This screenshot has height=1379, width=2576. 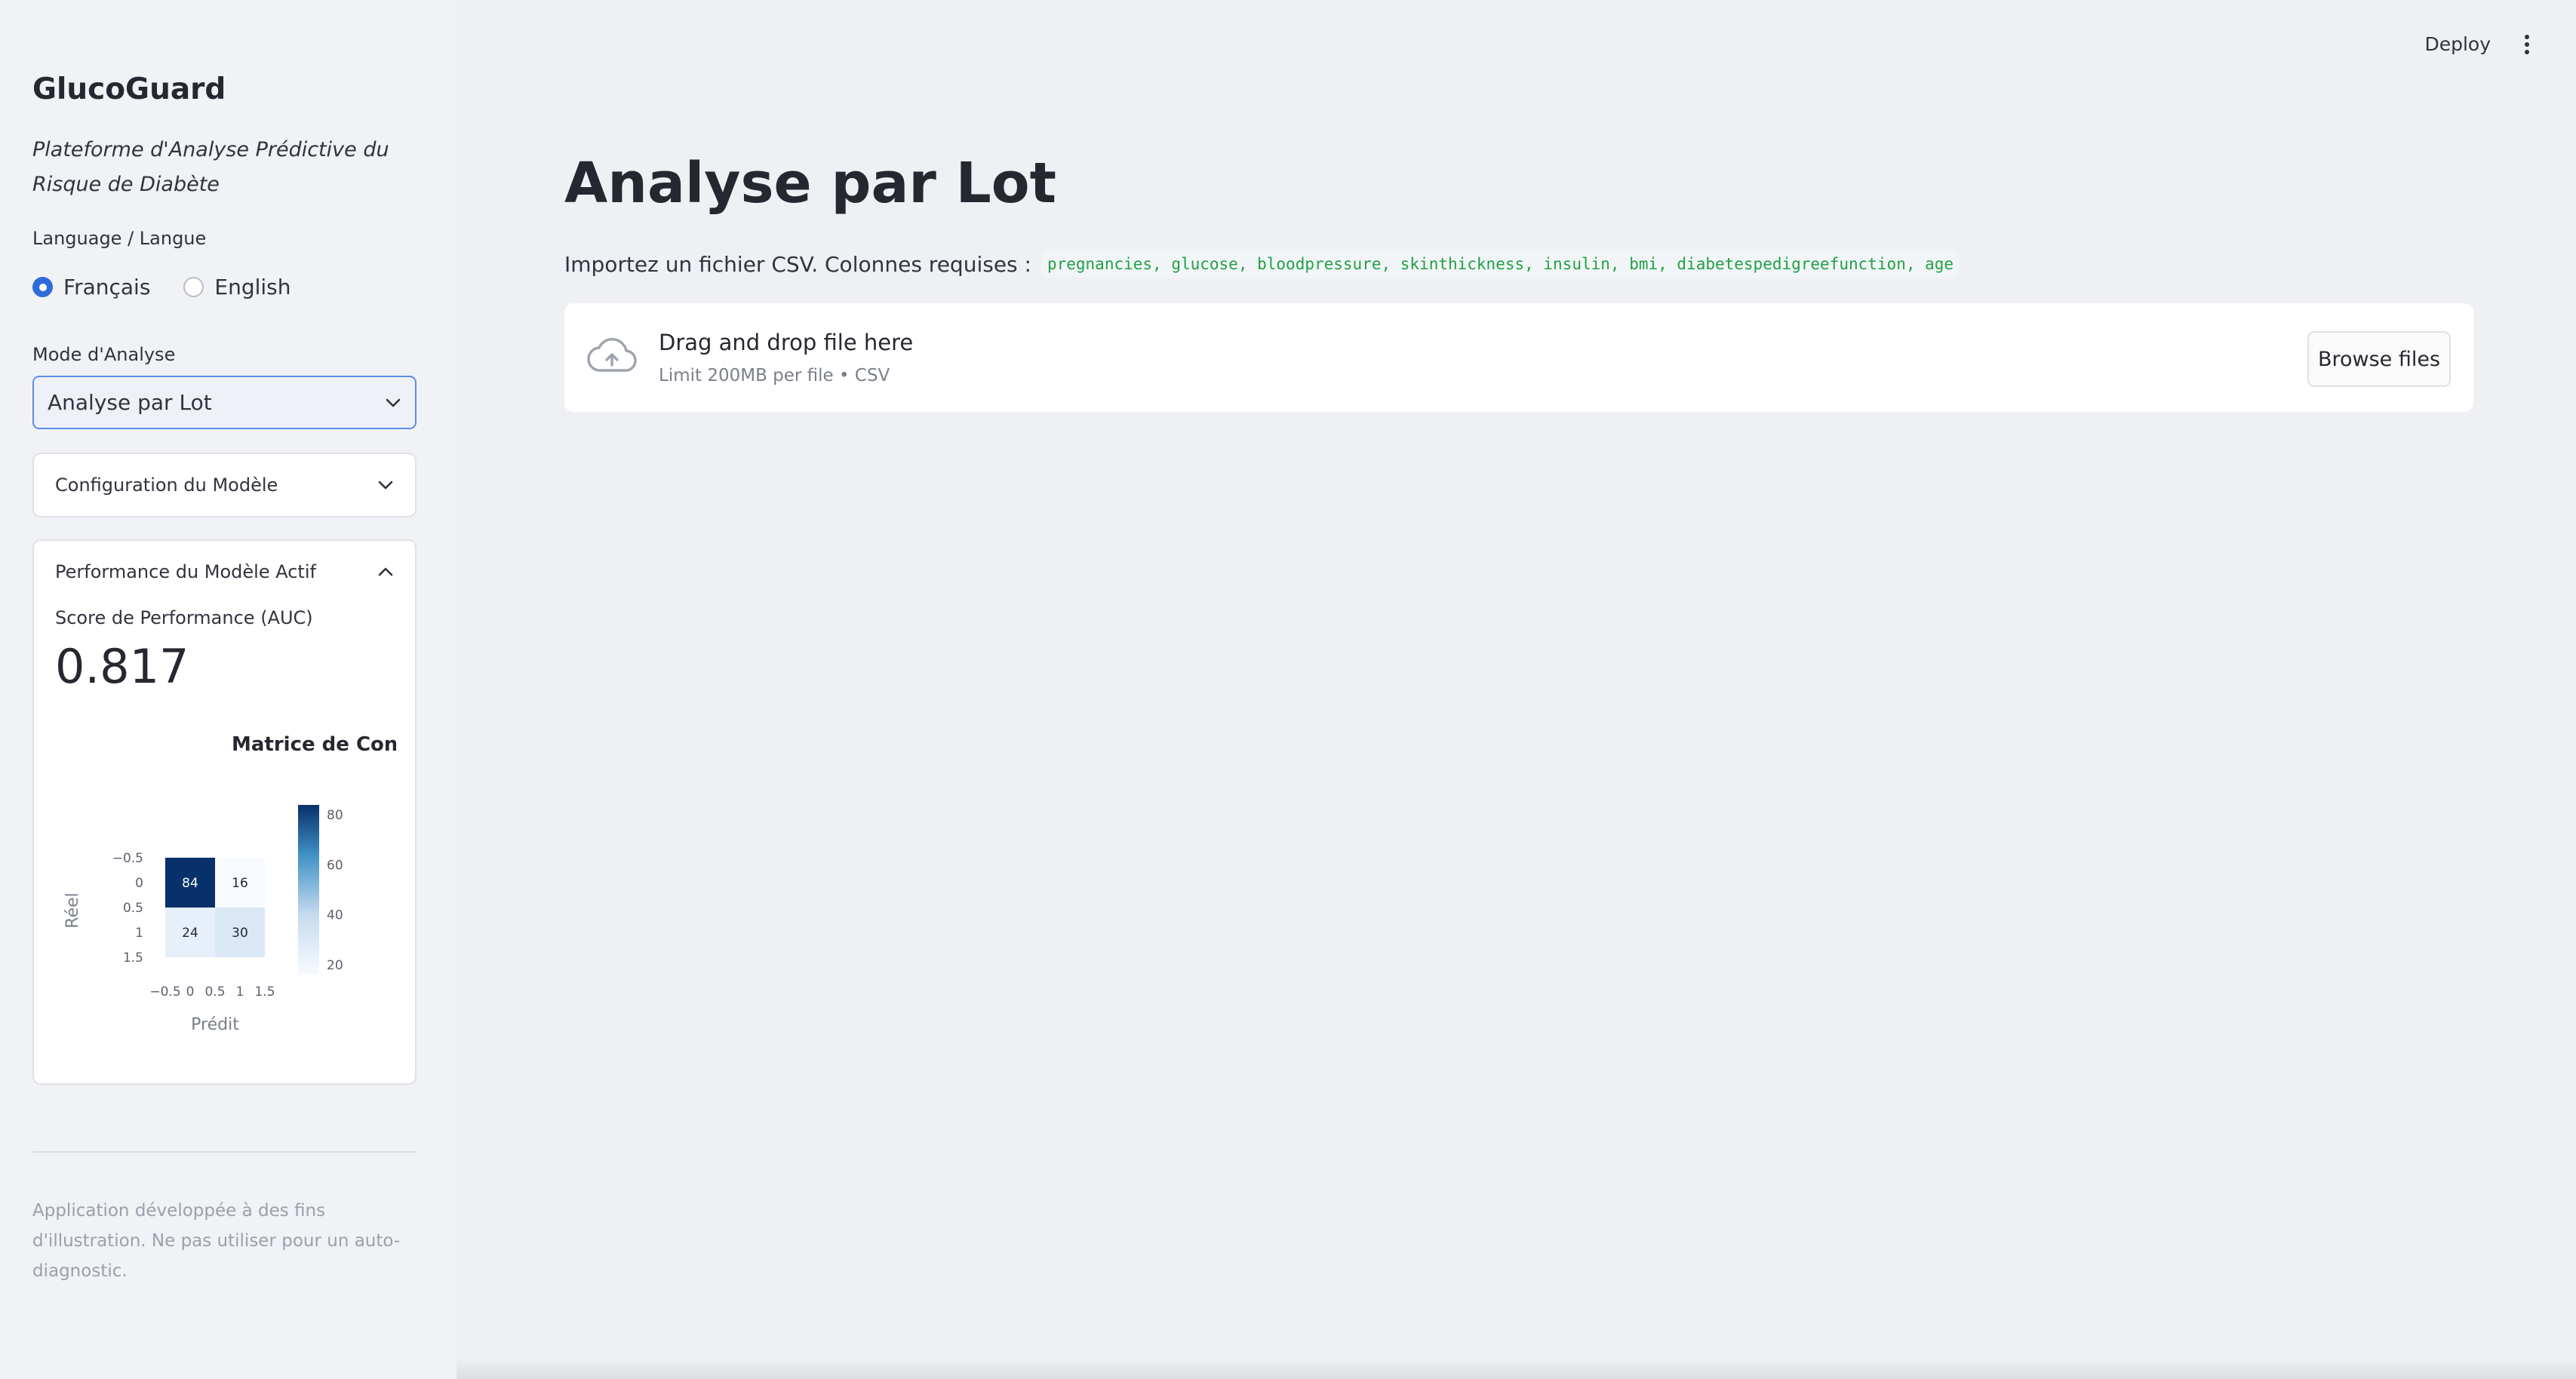 What do you see at coordinates (2379, 359) in the screenshot?
I see `browse-files-button: Browse files` at bounding box center [2379, 359].